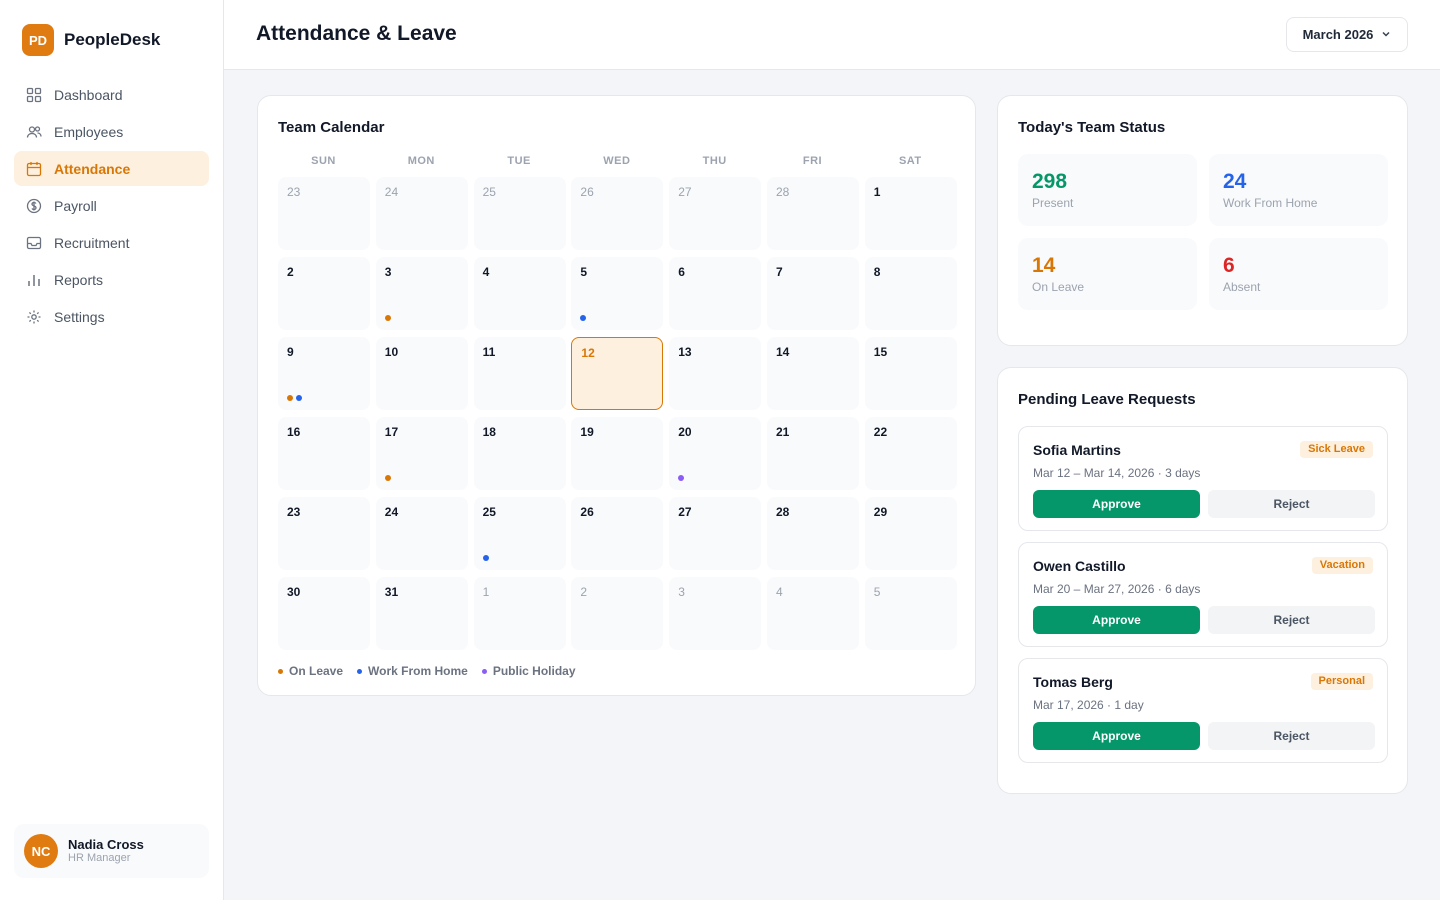 This screenshot has width=1440, height=900. Describe the element at coordinates (813, 293) in the screenshot. I see `calendar-day: 7` at that location.